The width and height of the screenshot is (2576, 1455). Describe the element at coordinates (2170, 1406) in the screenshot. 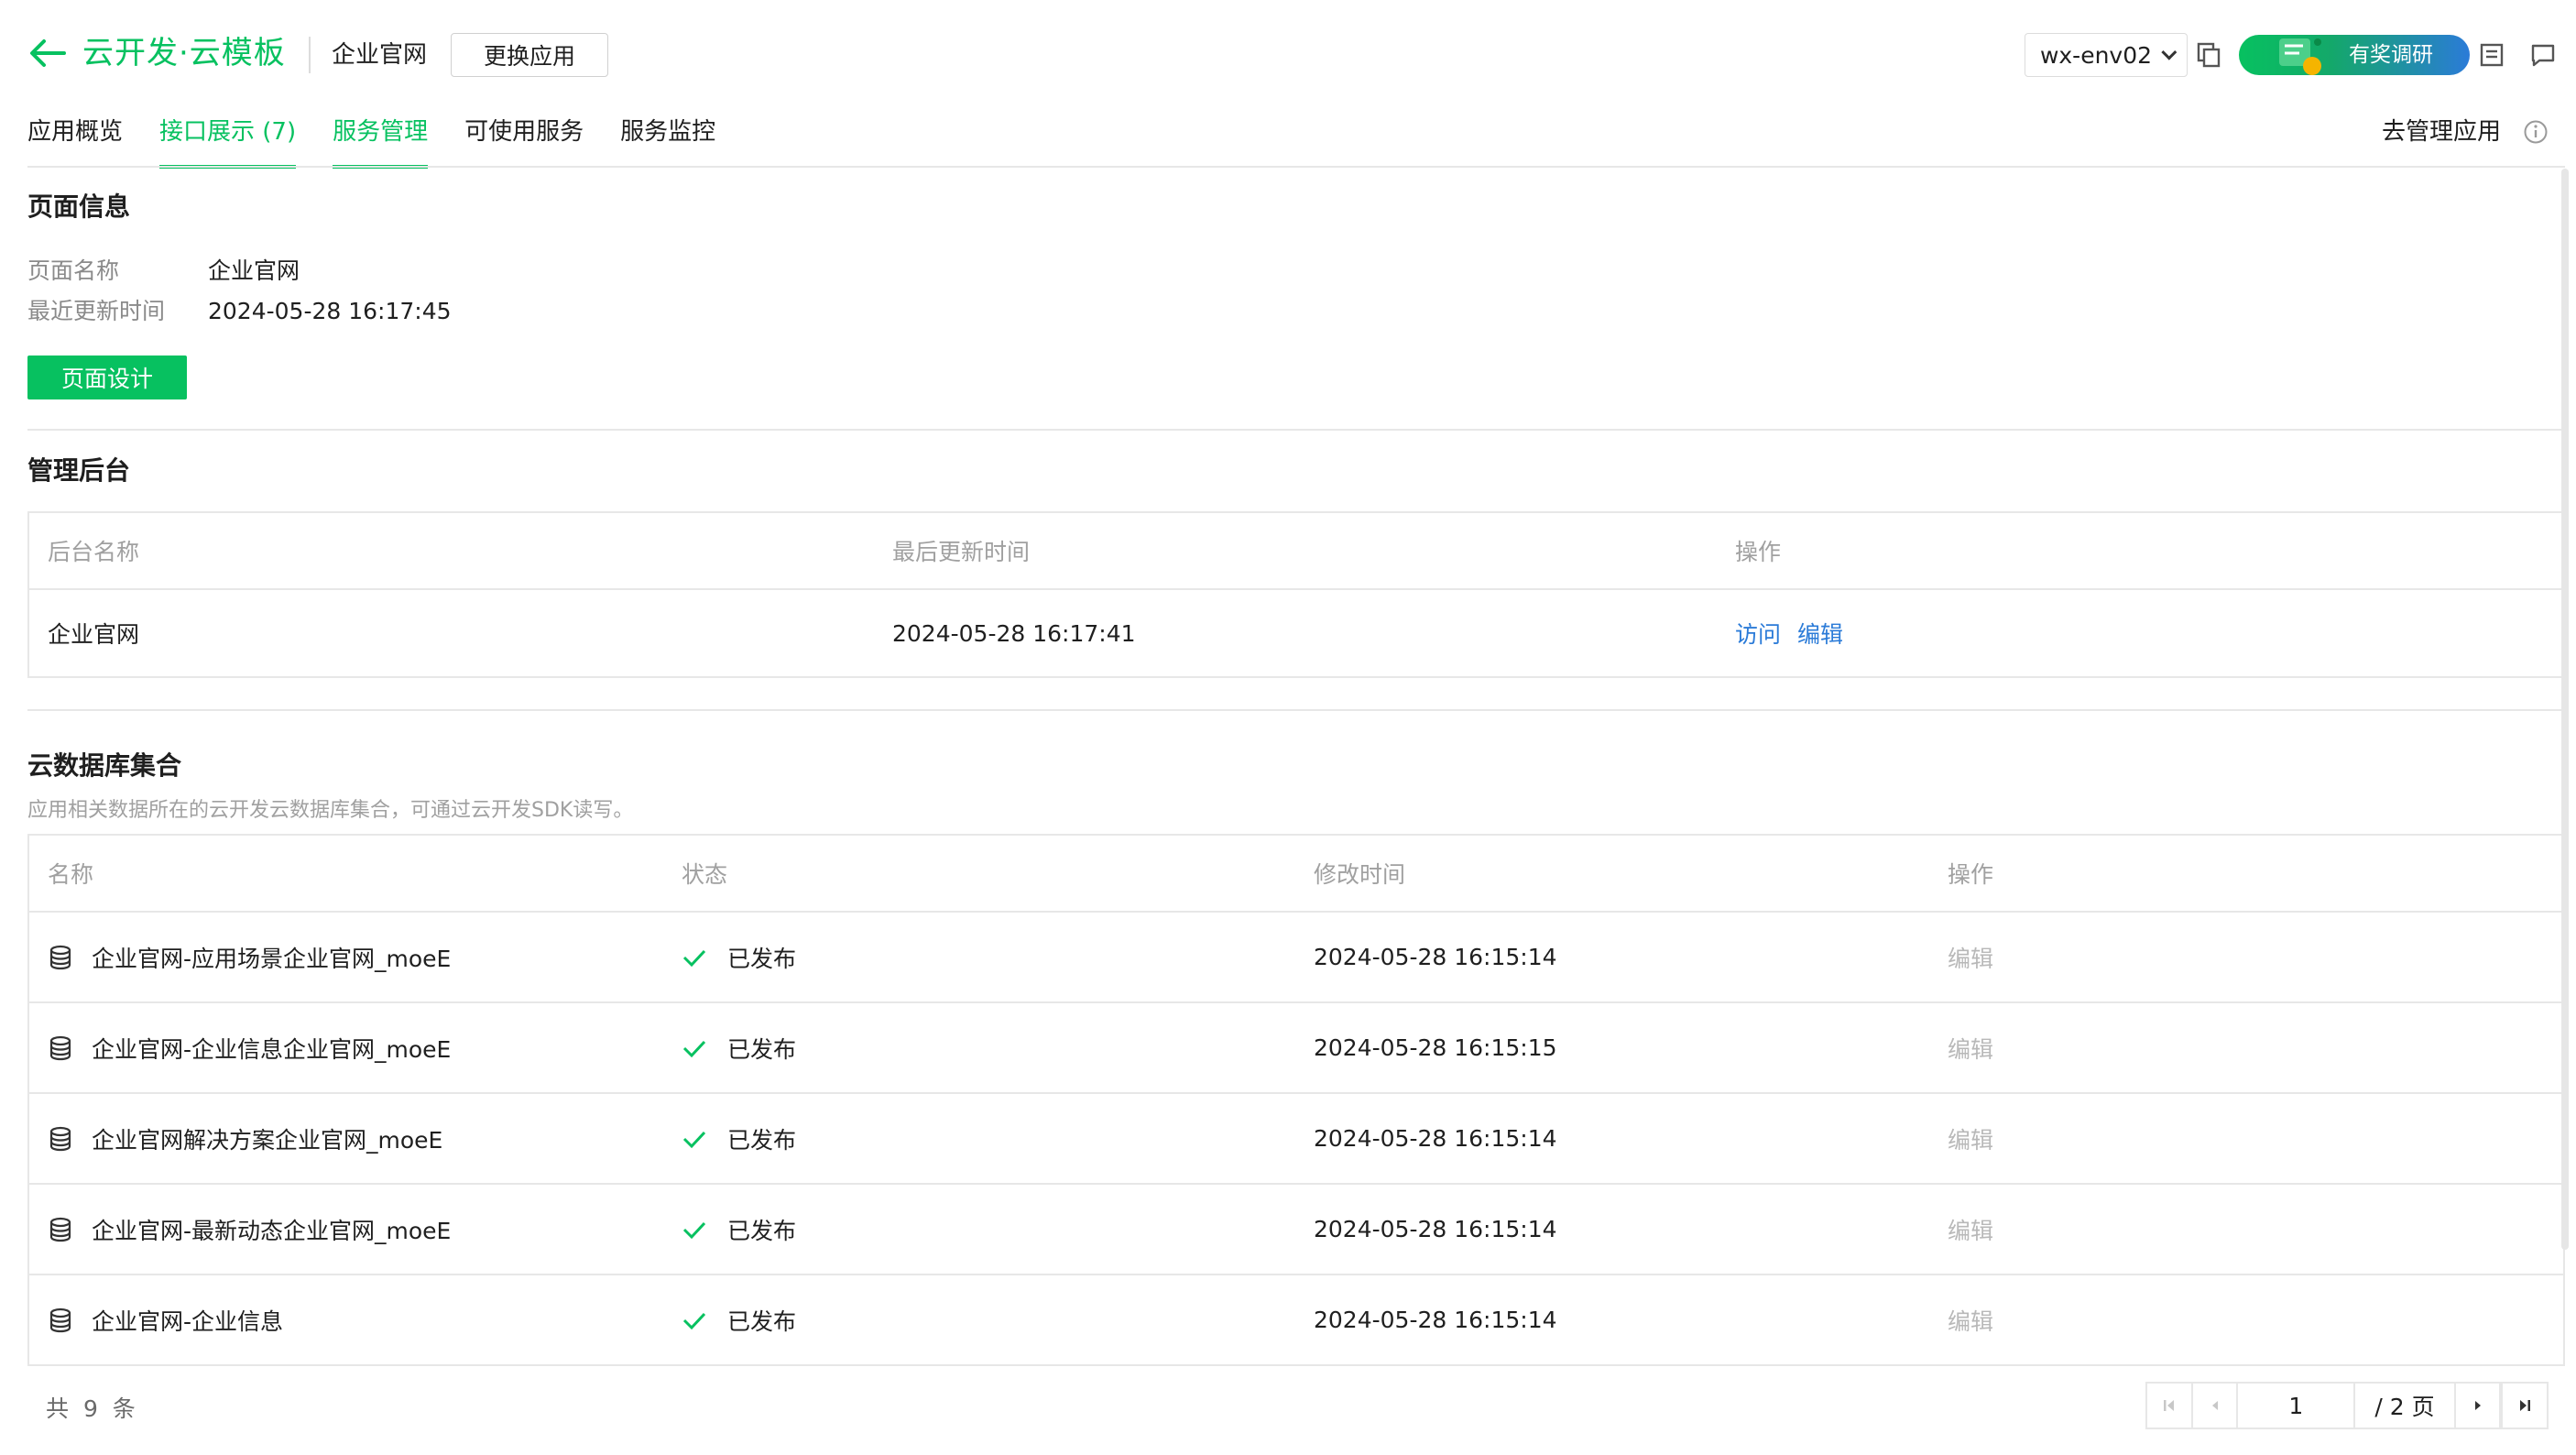

I see `first-page-button` at that location.